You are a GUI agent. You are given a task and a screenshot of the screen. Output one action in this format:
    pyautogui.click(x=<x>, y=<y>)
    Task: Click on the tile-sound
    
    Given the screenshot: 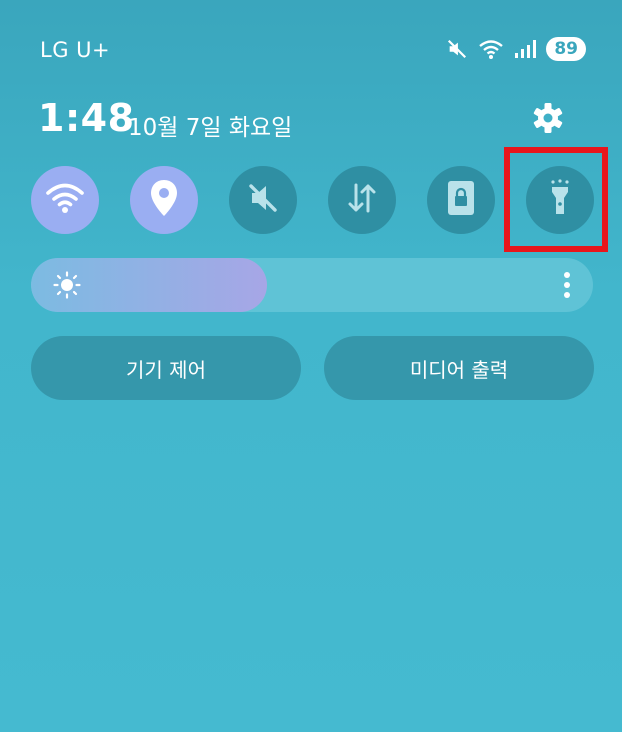 What is the action you would take?
    pyautogui.click(x=263, y=200)
    